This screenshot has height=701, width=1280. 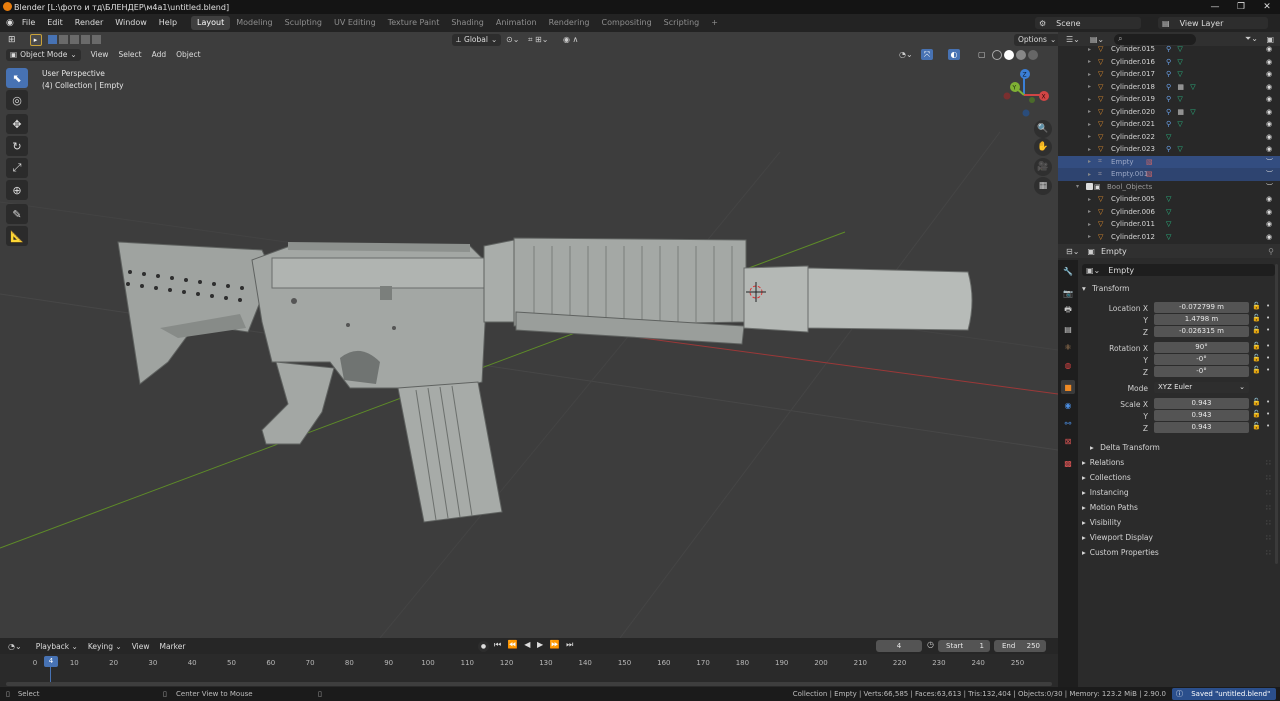 What do you see at coordinates (1033, 54) in the screenshot?
I see `rendered-shading-icon` at bounding box center [1033, 54].